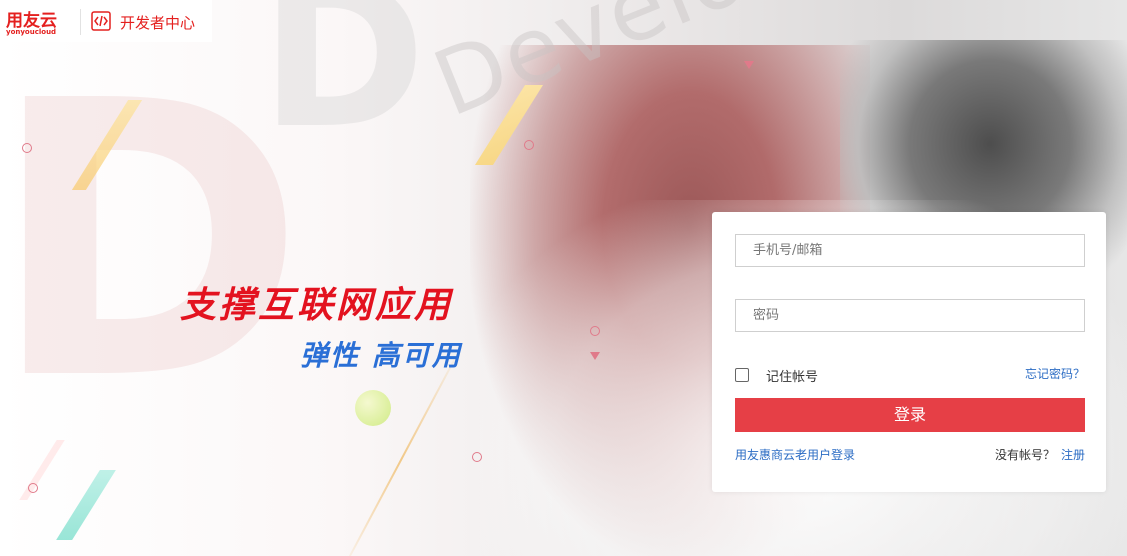 The image size is (1127, 556). I want to click on slogan-main: 支撑互联网应用, so click(317, 305).